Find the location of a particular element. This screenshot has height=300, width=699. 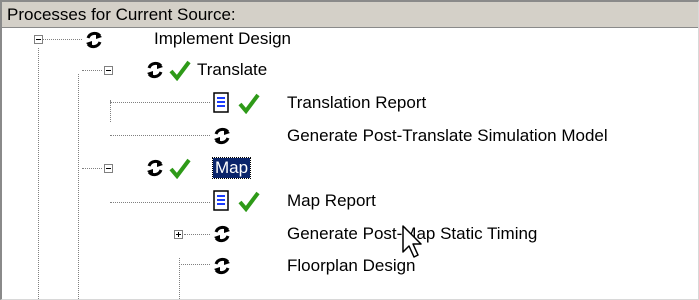

mouse-pointer-icon is located at coordinates (412, 241).